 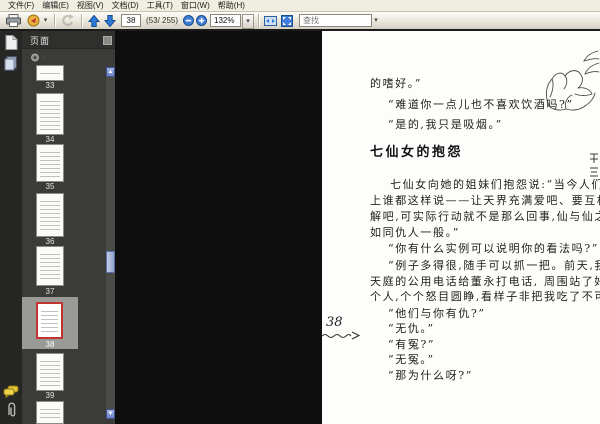 I want to click on previous-view-button, so click(x=68, y=20).